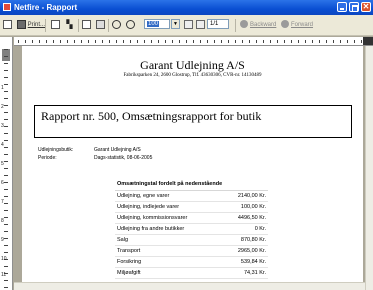 Image resolution: width=373 pixels, height=290 pixels. I want to click on previous-page-button, so click(188, 25).